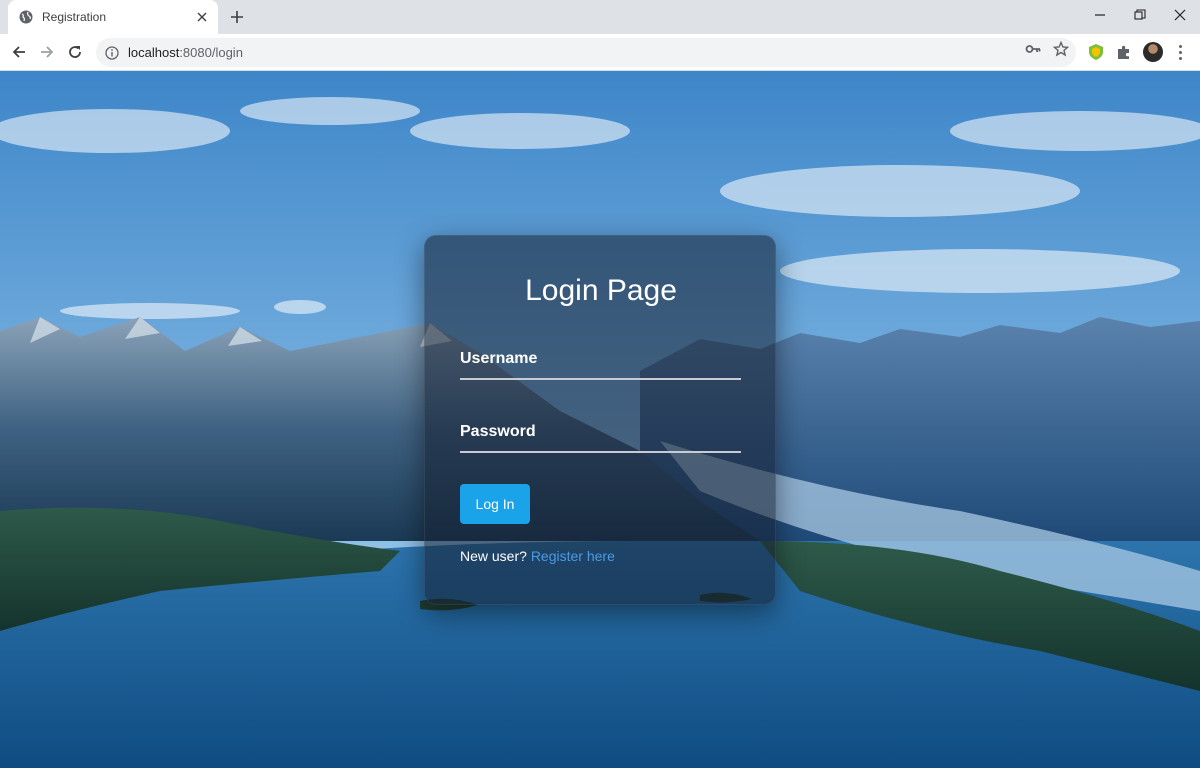 This screenshot has height=768, width=1200. I want to click on login-button: Log In, so click(495, 504).